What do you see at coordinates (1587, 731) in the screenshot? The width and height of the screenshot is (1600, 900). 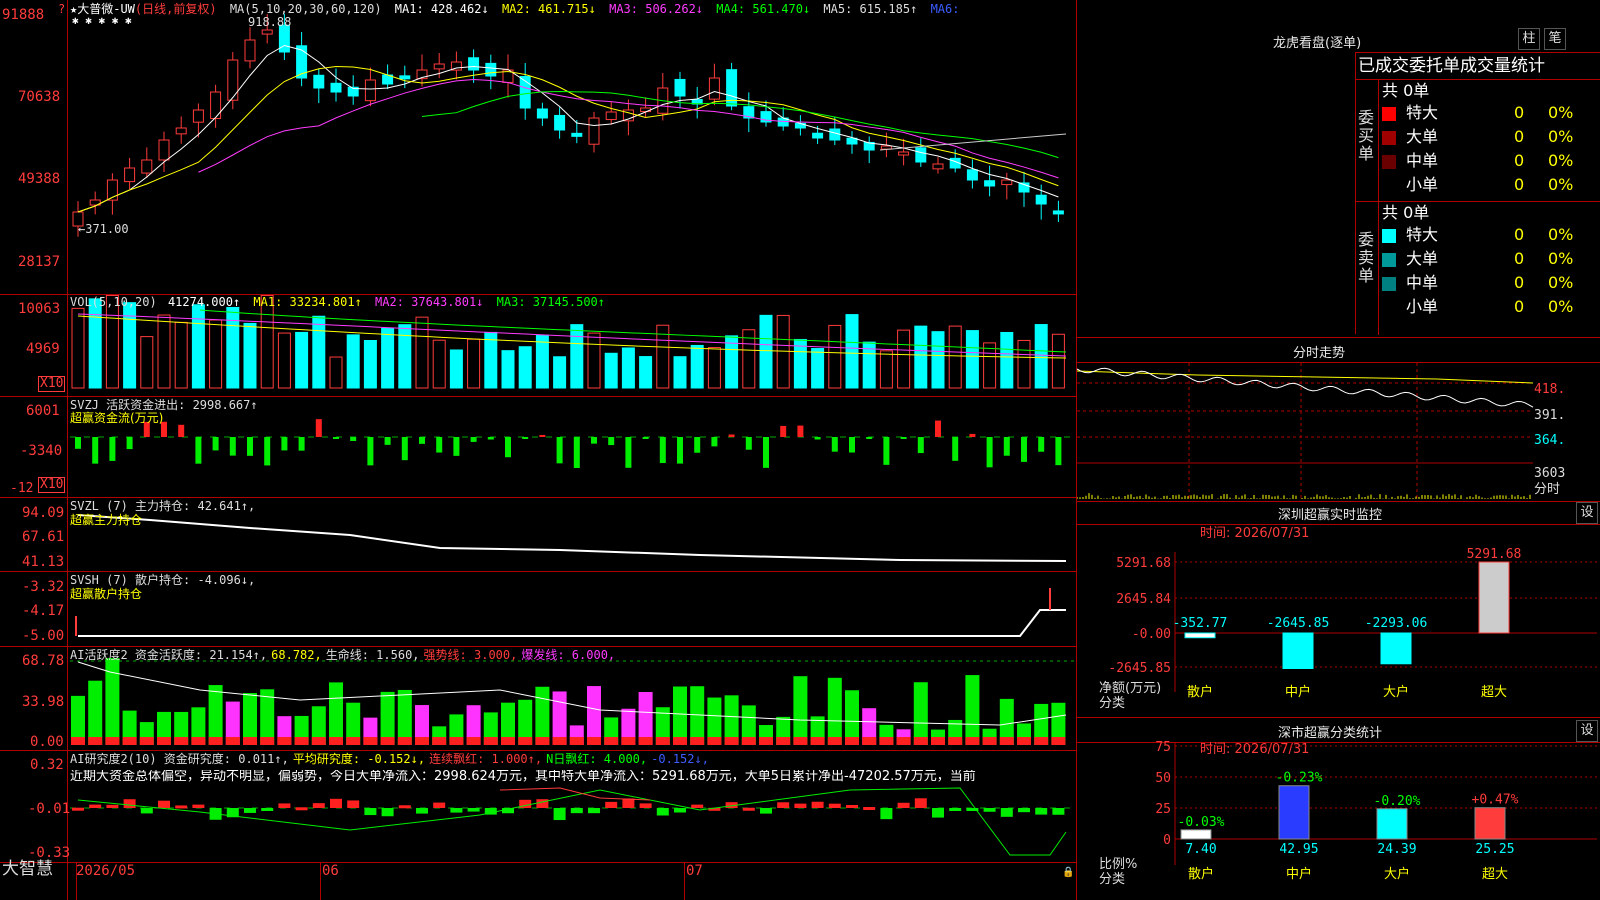 I see `szc-settings-button: 设` at bounding box center [1587, 731].